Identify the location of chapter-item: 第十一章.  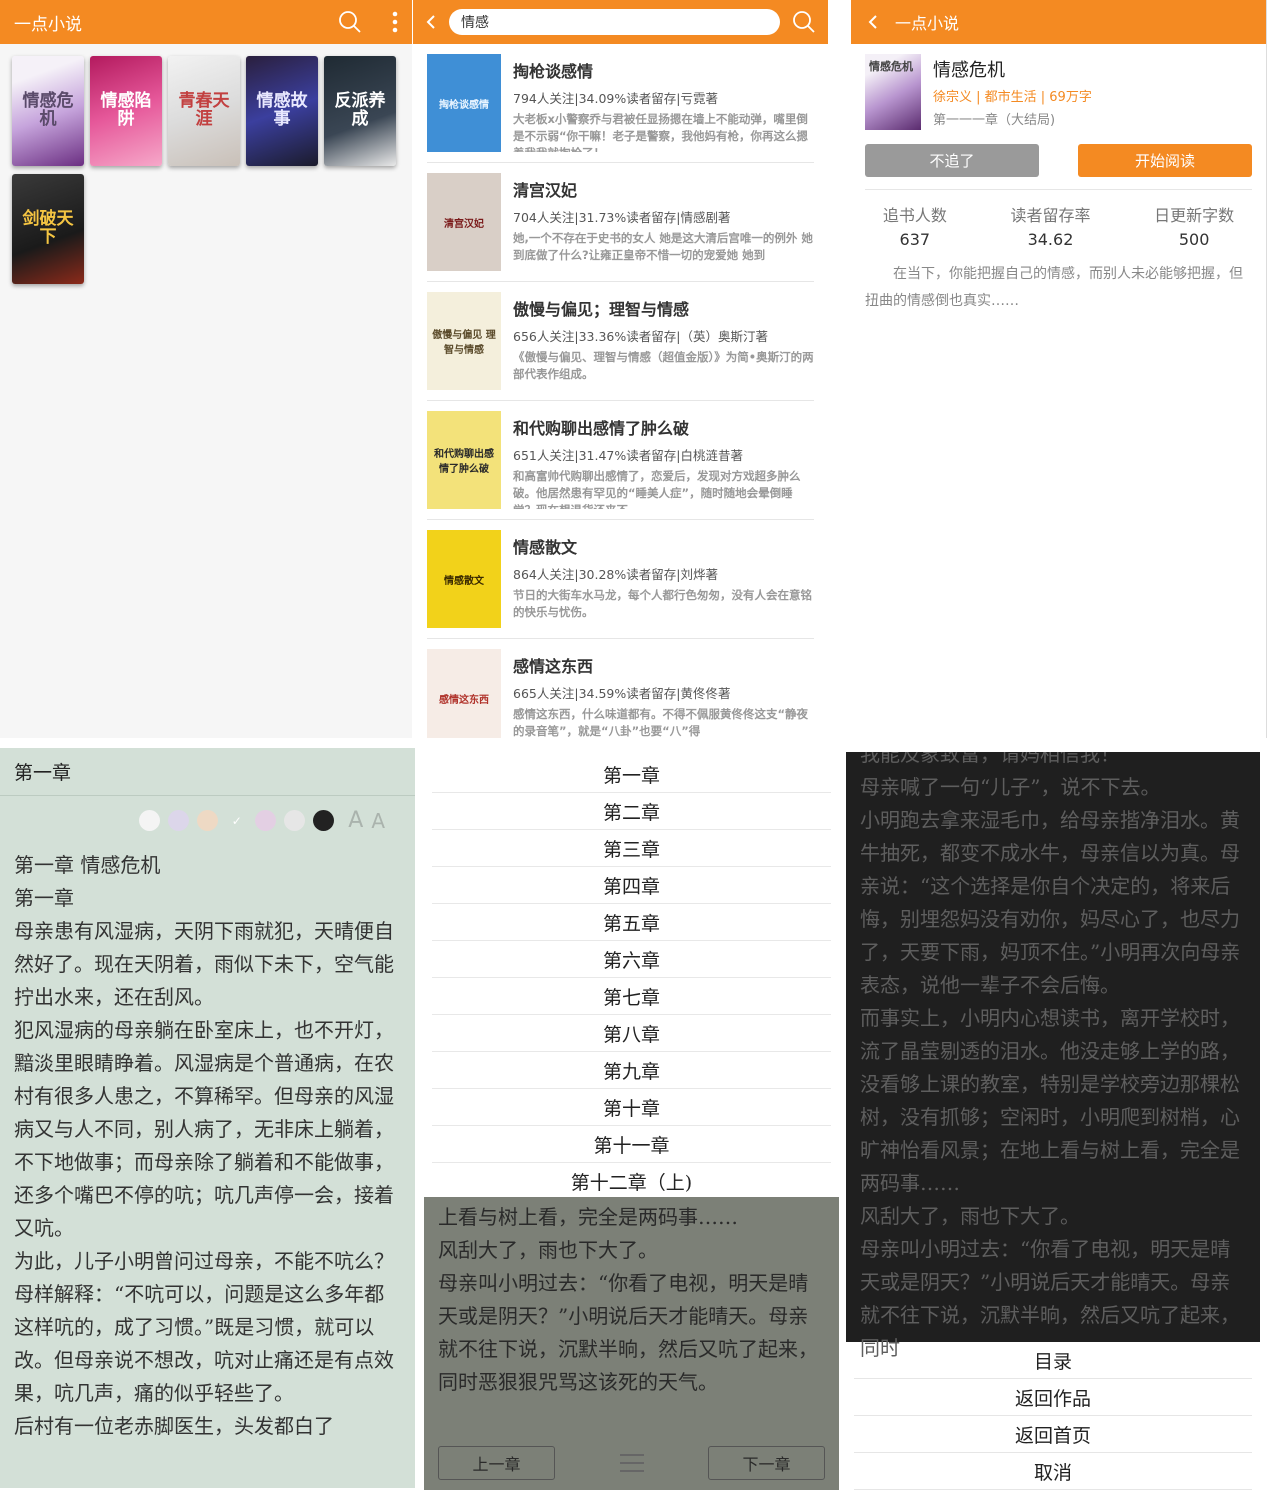
(631, 1144).